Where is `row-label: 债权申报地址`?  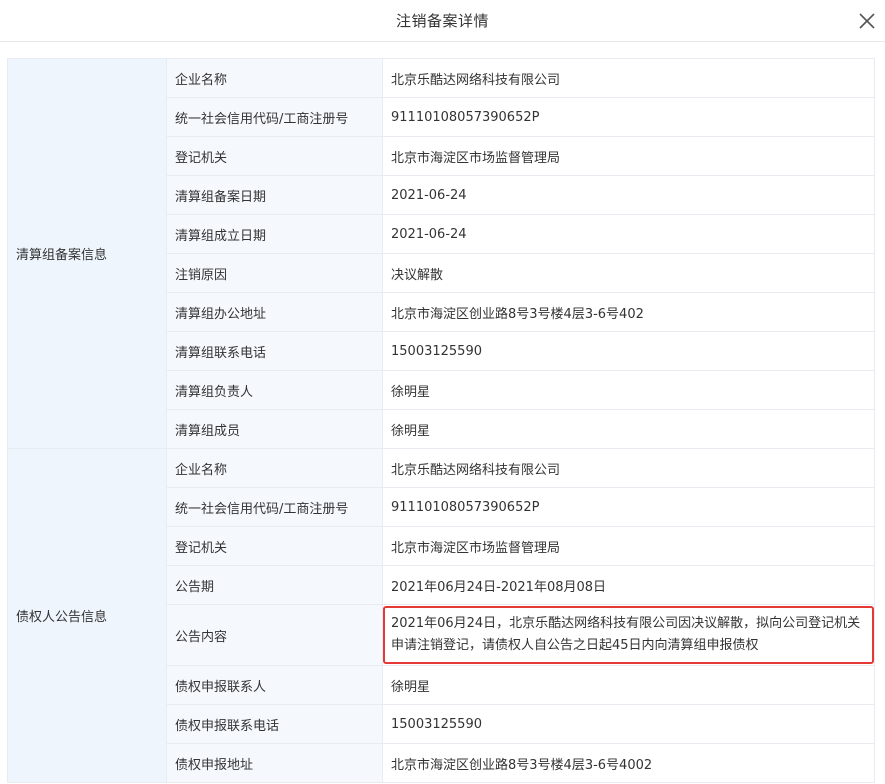 row-label: 债权申报地址 is located at coordinates (274, 763).